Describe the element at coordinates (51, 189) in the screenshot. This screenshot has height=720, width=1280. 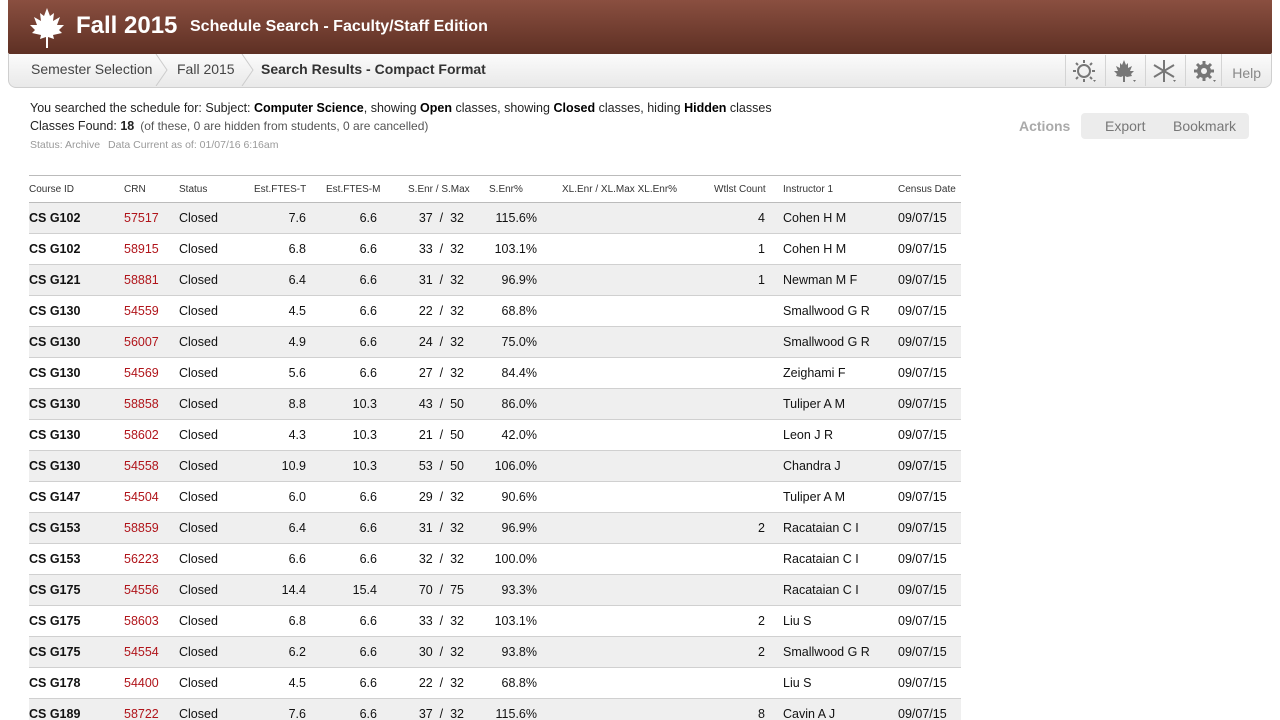
I see `col-course-id: Course ID` at that location.